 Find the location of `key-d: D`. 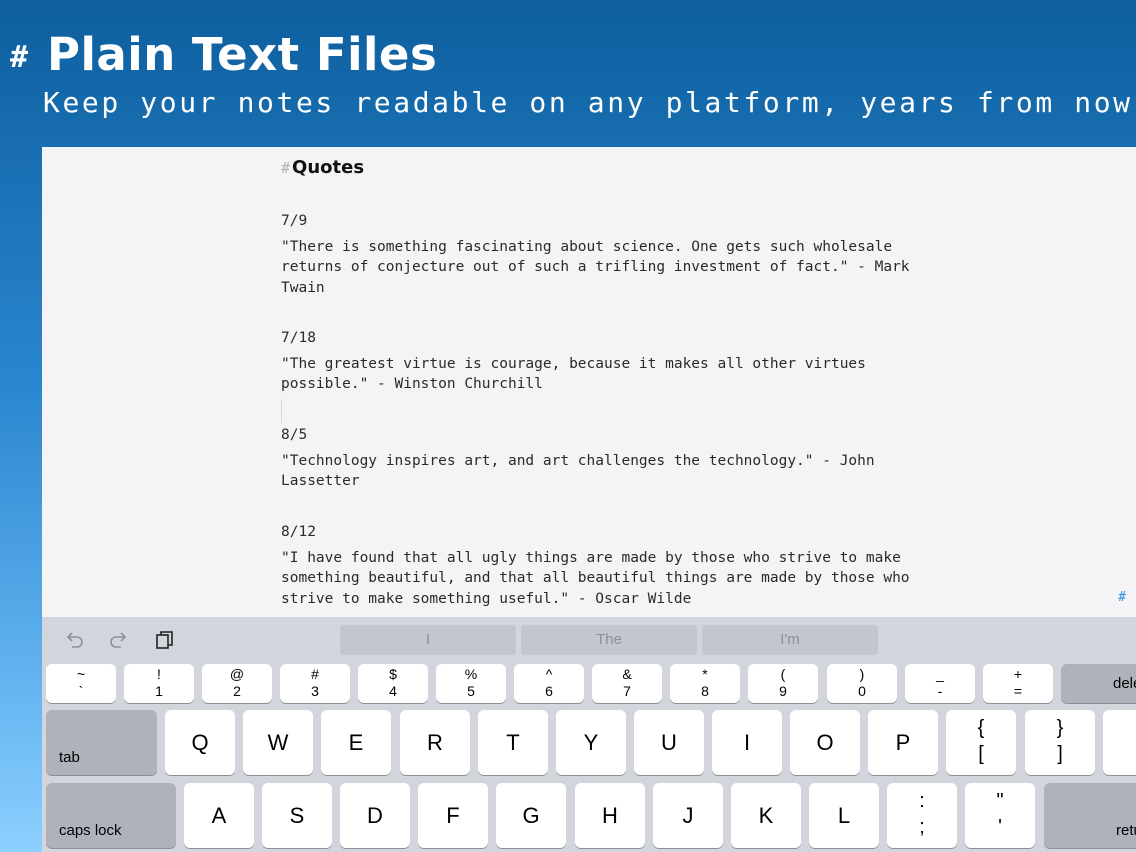

key-d: D is located at coordinates (375, 815).